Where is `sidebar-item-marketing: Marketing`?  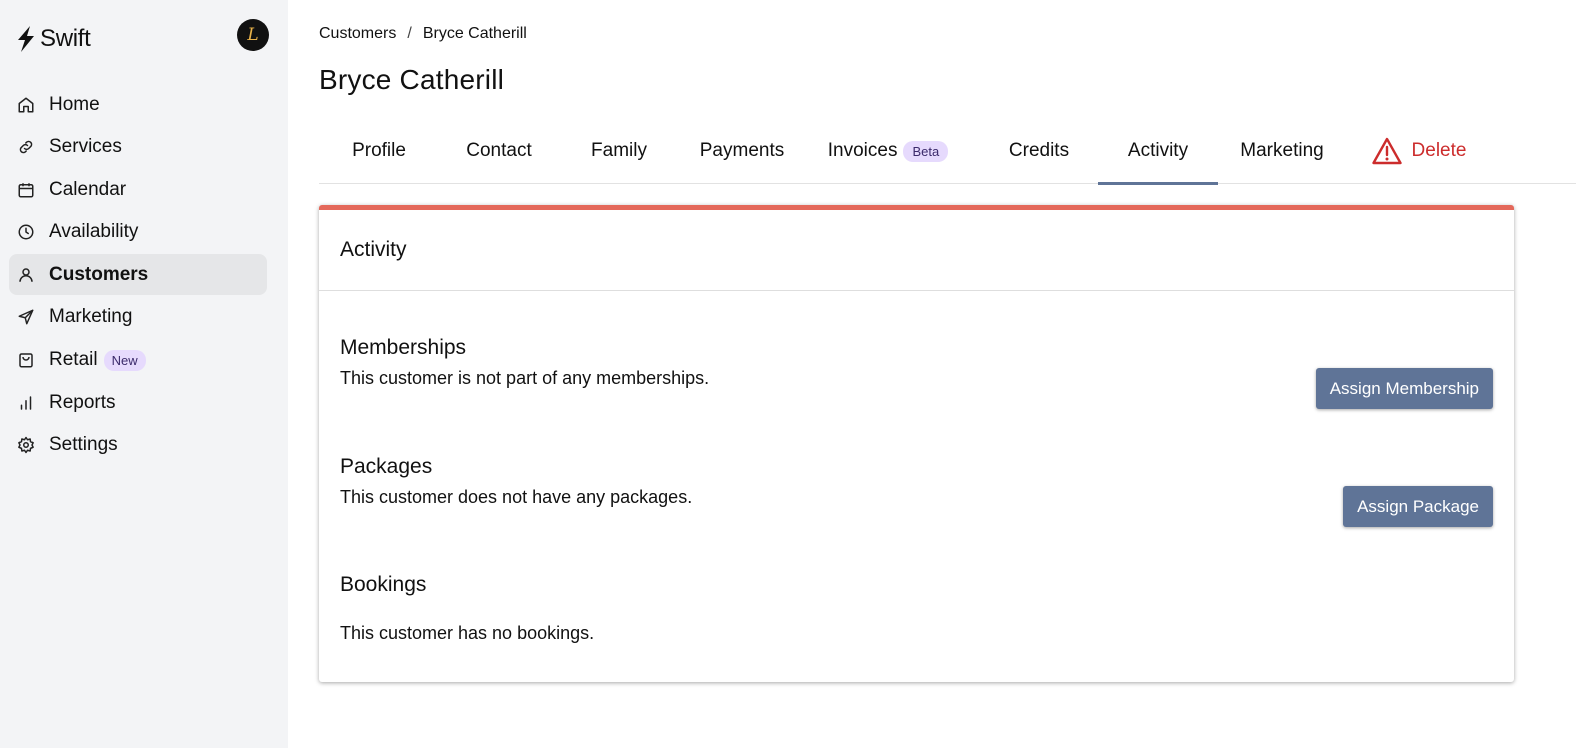 sidebar-item-marketing: Marketing is located at coordinates (138, 317).